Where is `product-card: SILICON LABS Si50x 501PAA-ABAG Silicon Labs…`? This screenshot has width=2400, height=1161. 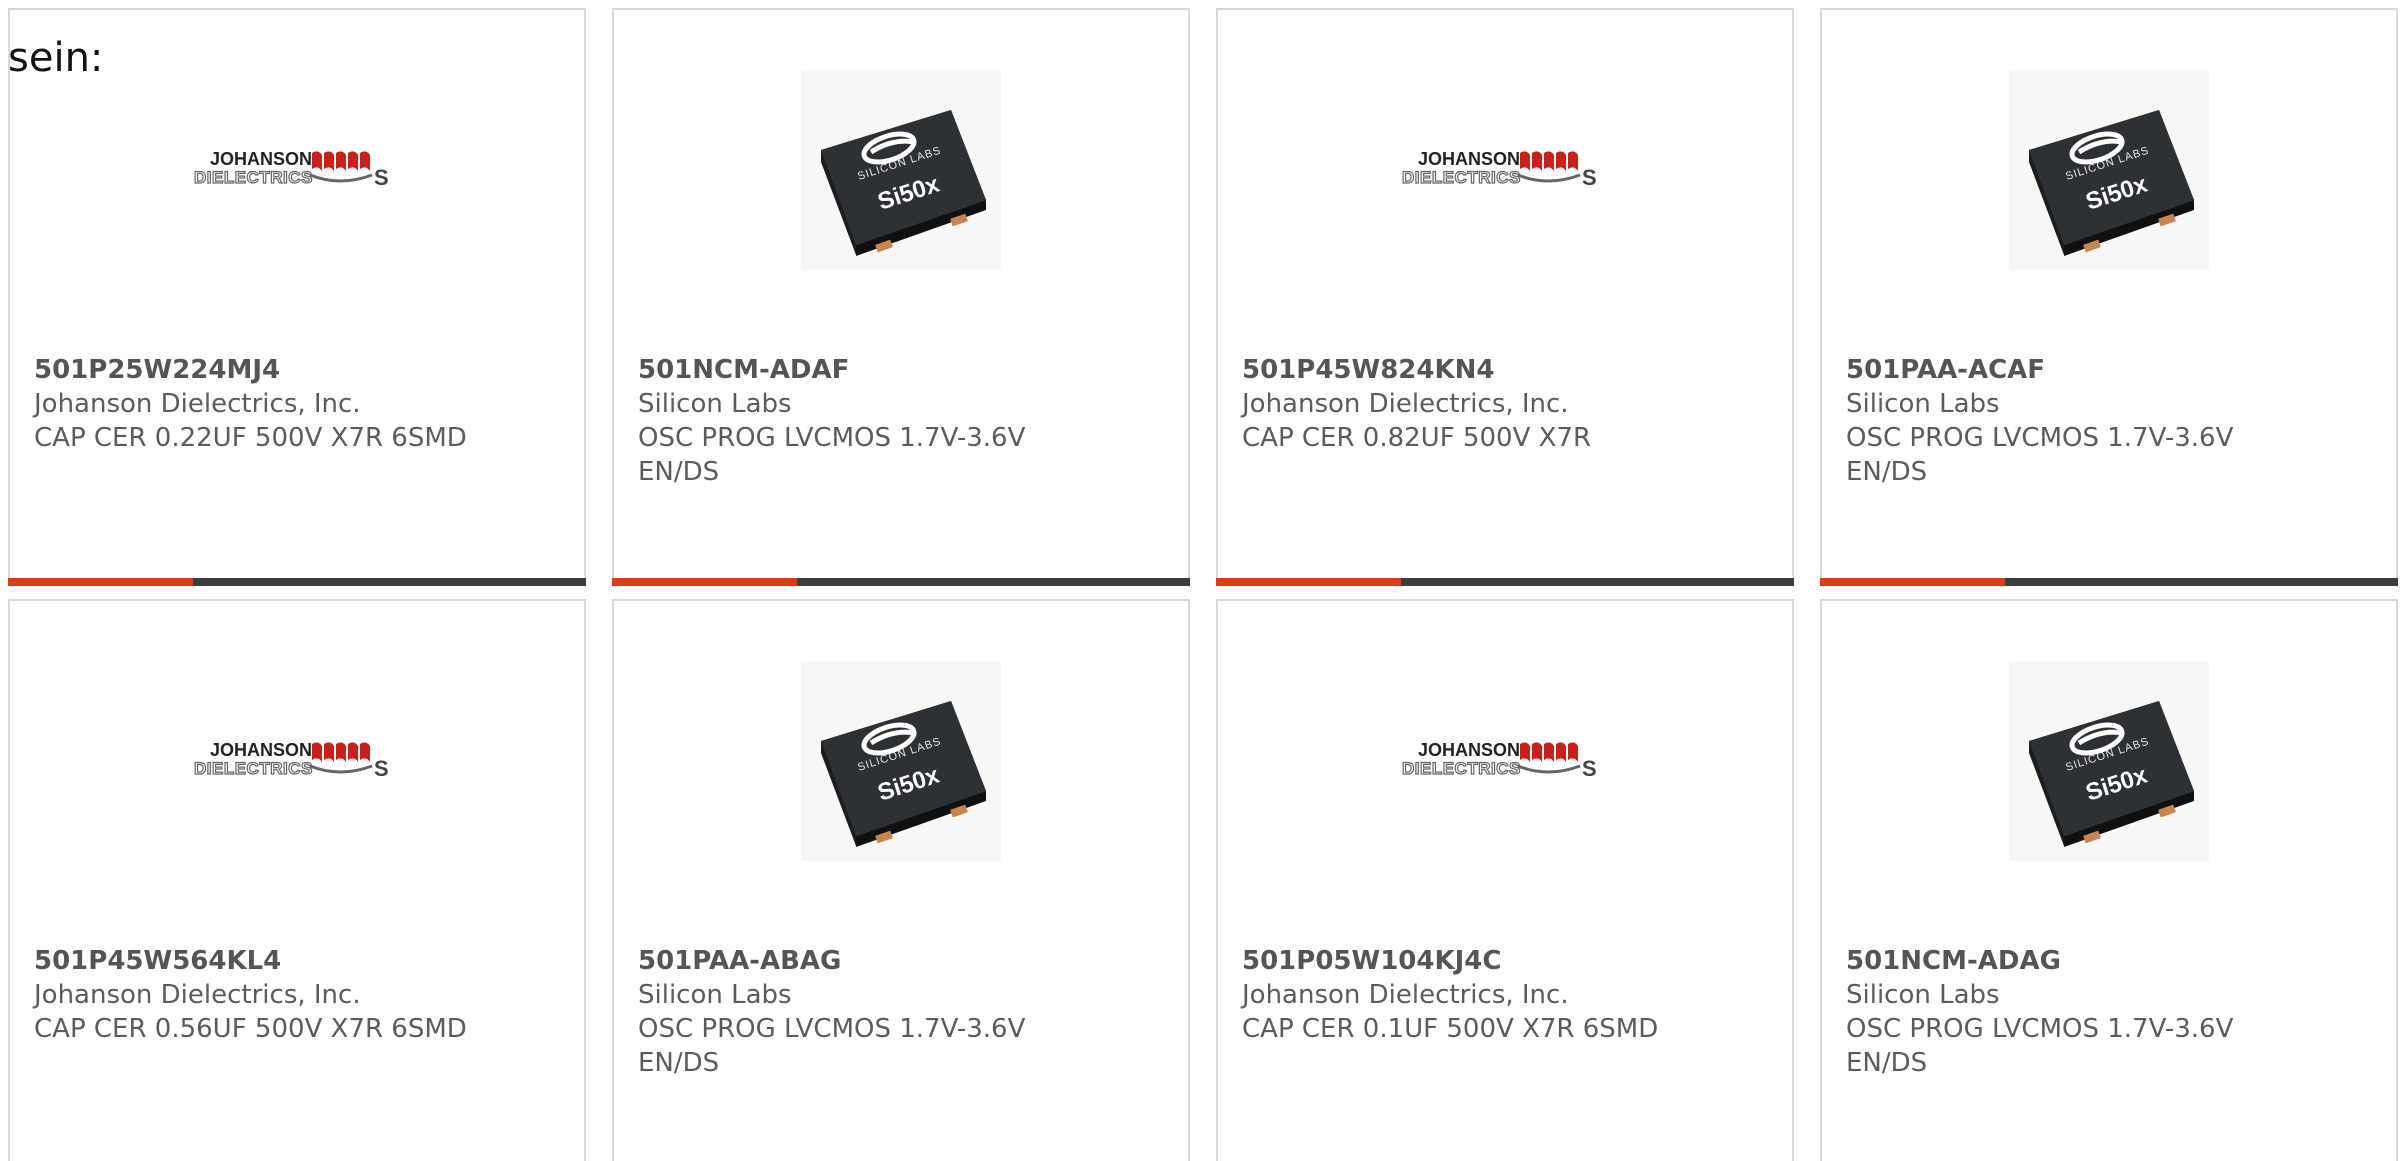
product-card: SILICON LABS Si50x 501PAA-ABAG Silicon Labs… is located at coordinates (901, 880).